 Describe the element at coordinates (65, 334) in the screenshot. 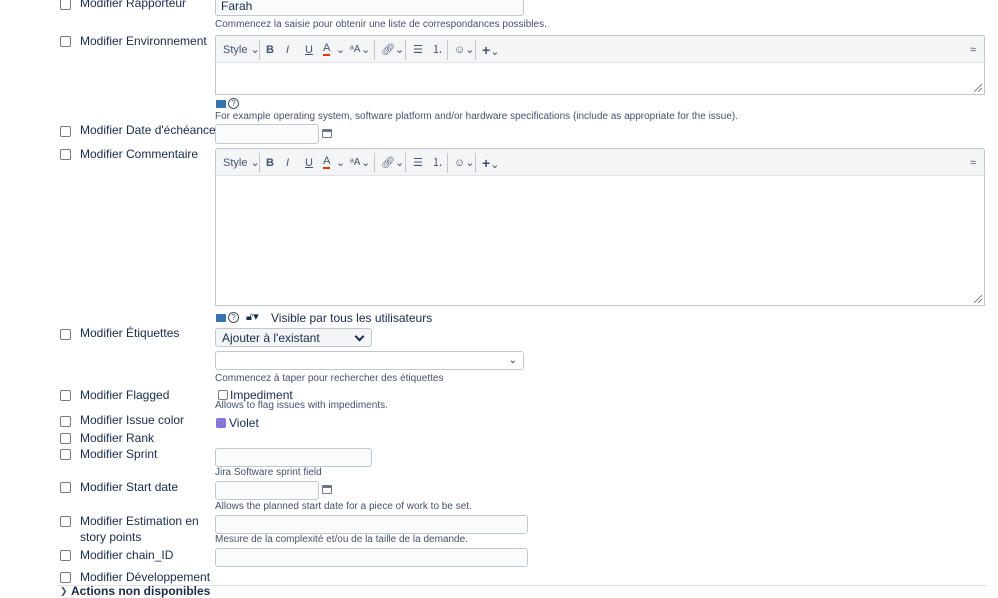

I see `etiquettes-checkbox` at that location.